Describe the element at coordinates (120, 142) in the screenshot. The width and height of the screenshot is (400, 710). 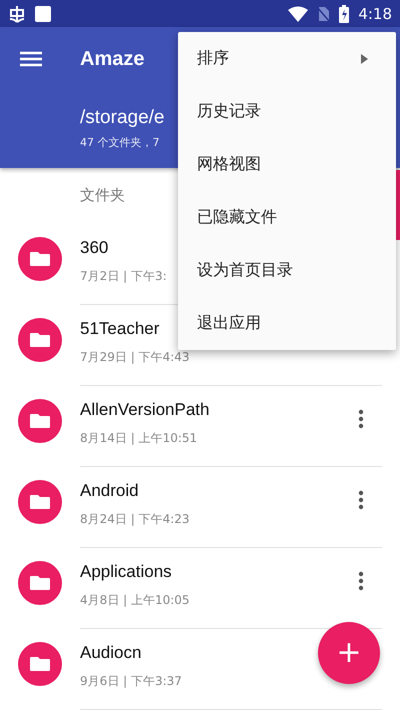
I see `folder-summary: 47 个文件夹，7` at that location.